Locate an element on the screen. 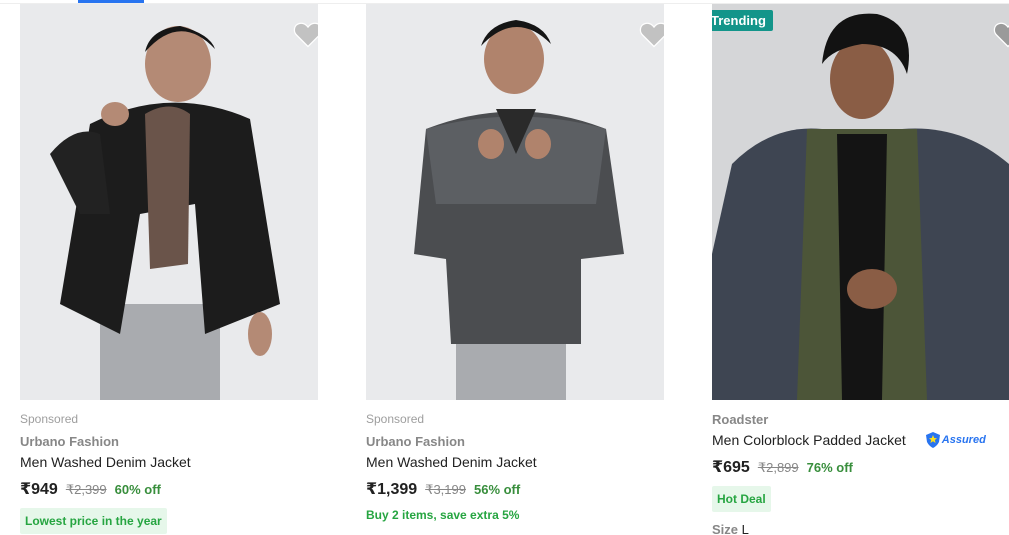 This screenshot has height=535, width=1009. size-value: L is located at coordinates (745, 528).